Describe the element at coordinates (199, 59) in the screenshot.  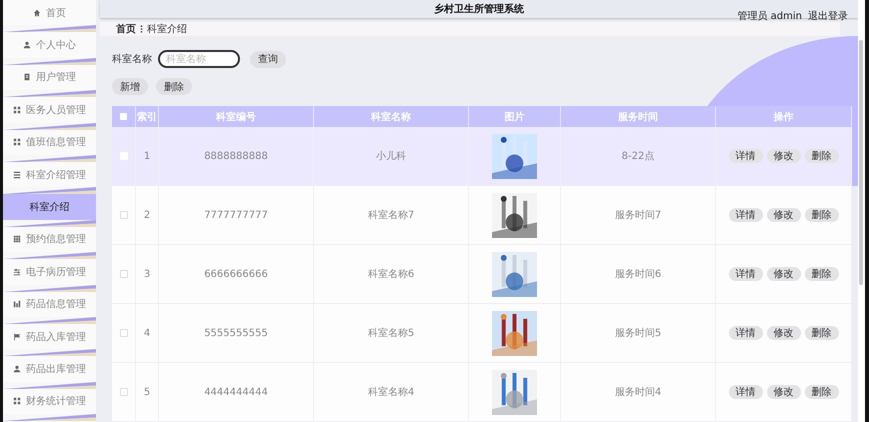
I see `search-field: 科室名称` at that location.